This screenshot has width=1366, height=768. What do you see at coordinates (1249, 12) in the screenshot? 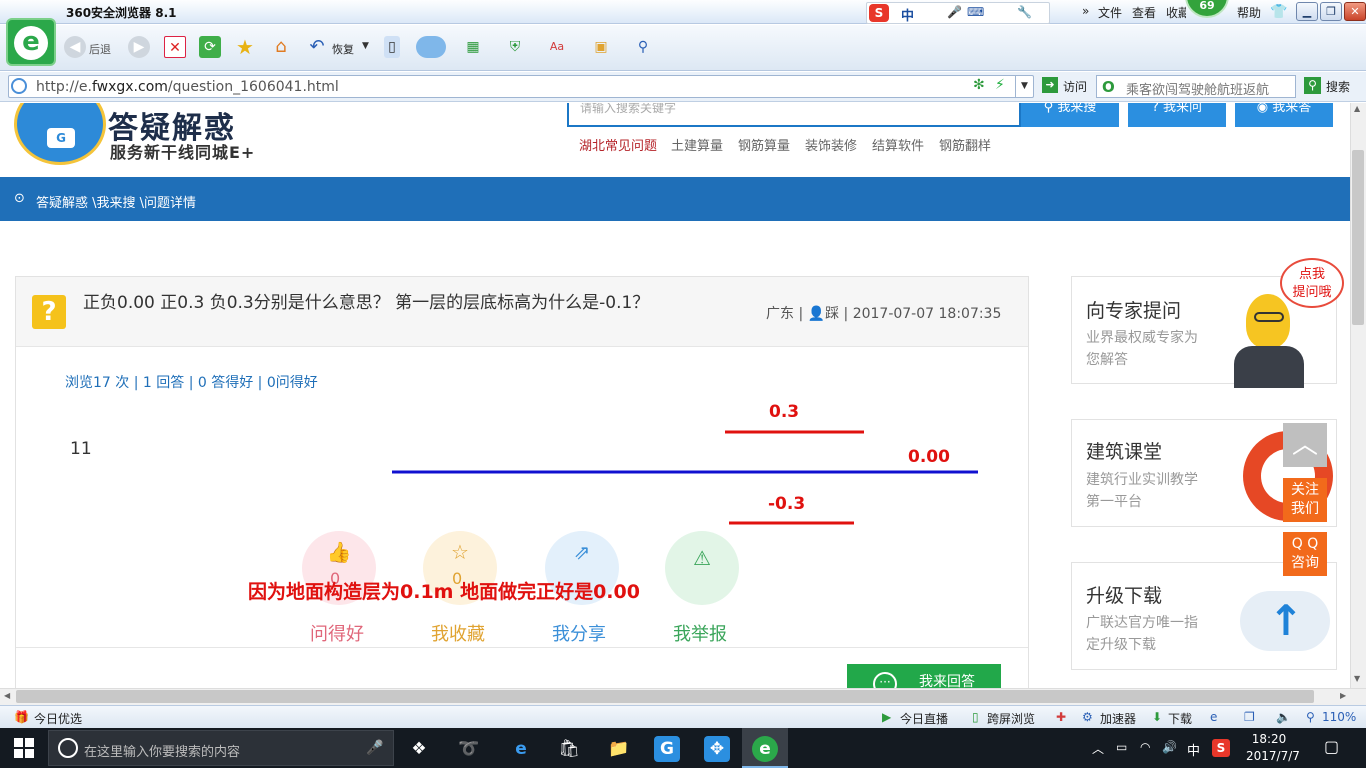
I see `menu-help: 帮助` at bounding box center [1249, 12].